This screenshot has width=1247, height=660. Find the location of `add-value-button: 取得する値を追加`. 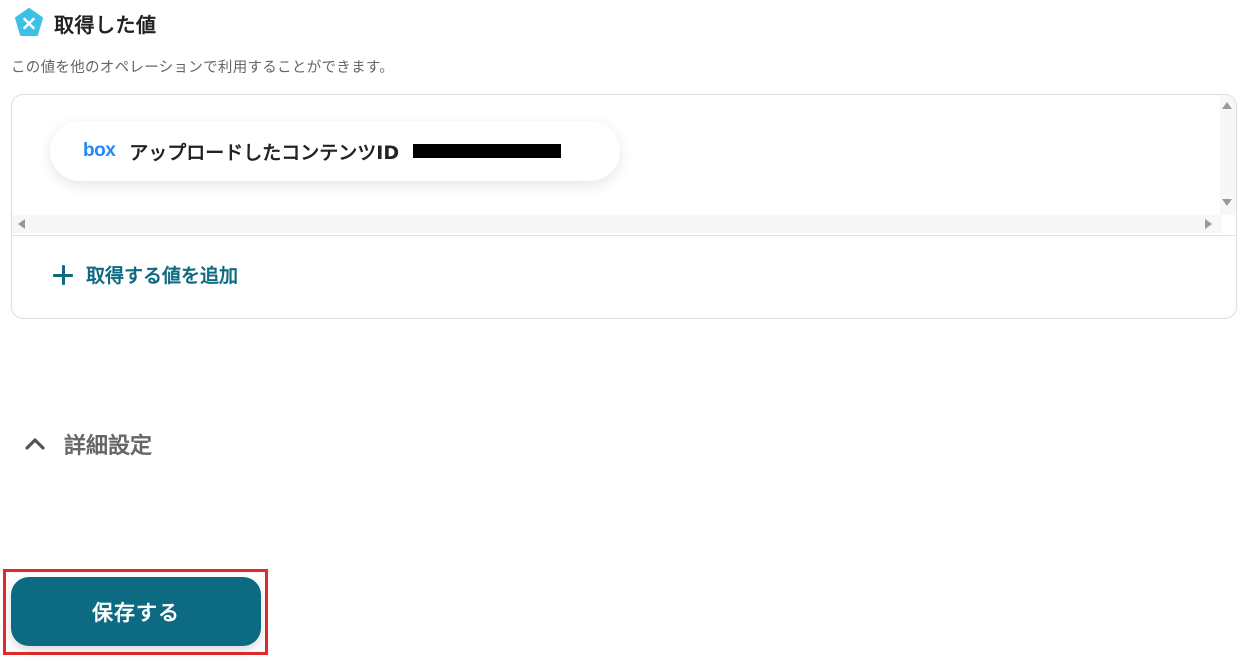

add-value-button: 取得する値を追加 is located at coordinates (145, 274).